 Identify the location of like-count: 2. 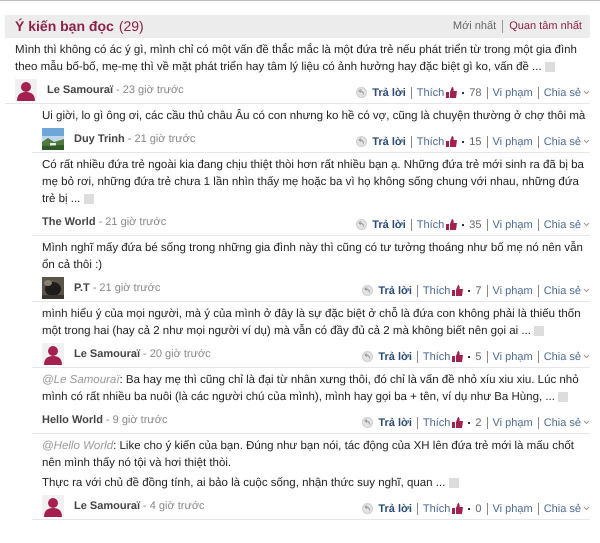
(478, 422).